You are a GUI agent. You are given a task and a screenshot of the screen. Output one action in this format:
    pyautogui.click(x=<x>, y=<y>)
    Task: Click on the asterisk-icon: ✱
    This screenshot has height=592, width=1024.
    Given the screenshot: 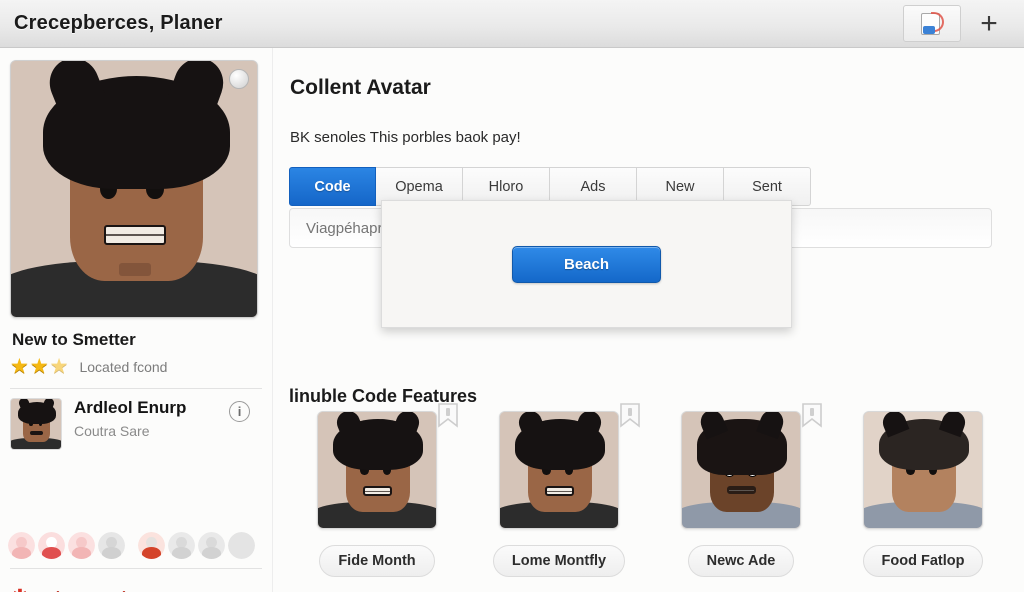 What is the action you would take?
    pyautogui.click(x=20, y=590)
    